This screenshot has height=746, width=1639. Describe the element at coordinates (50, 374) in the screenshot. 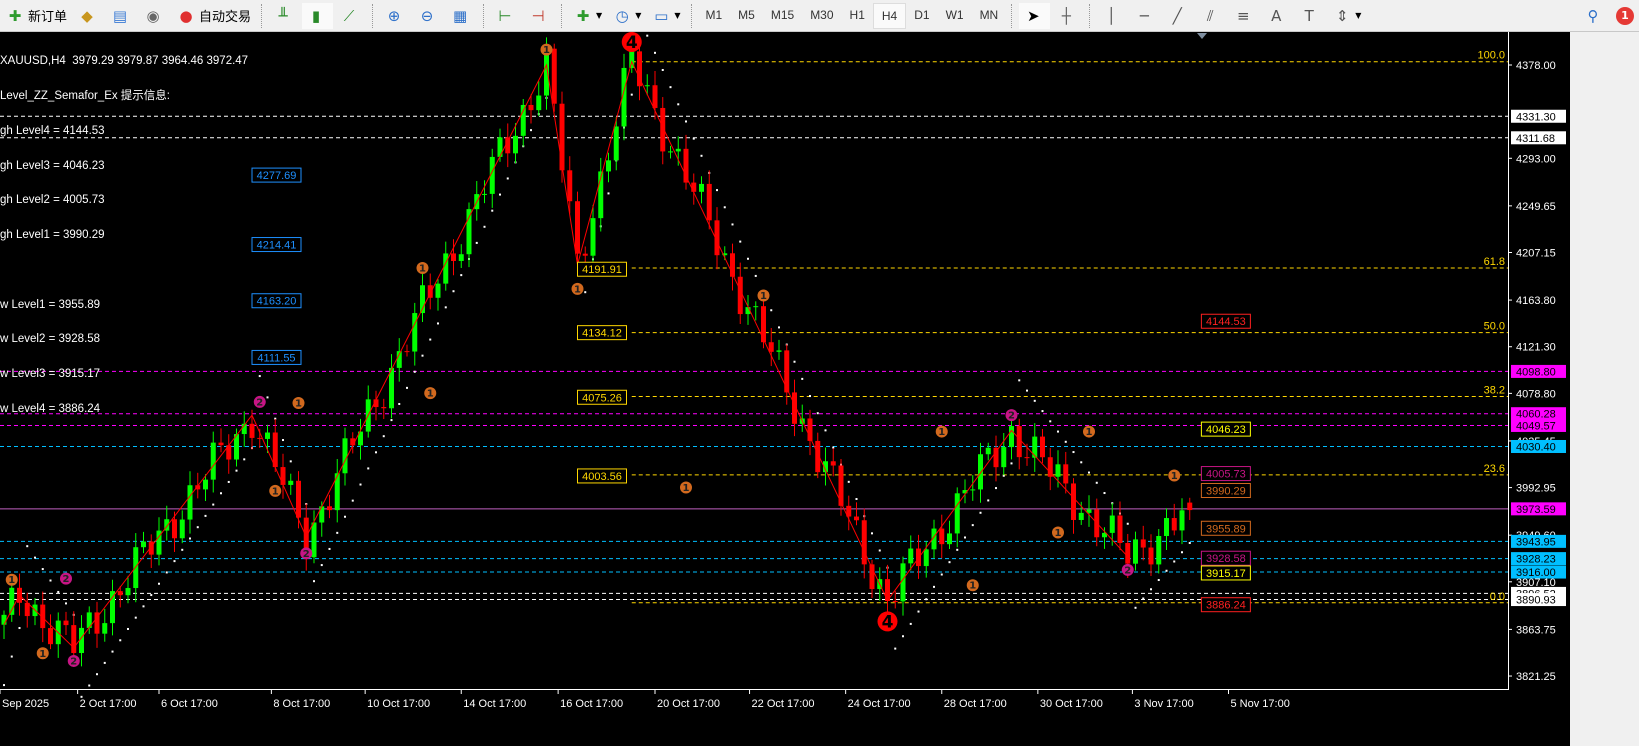

I see `info-line: w Level3 = 3915.17` at that location.